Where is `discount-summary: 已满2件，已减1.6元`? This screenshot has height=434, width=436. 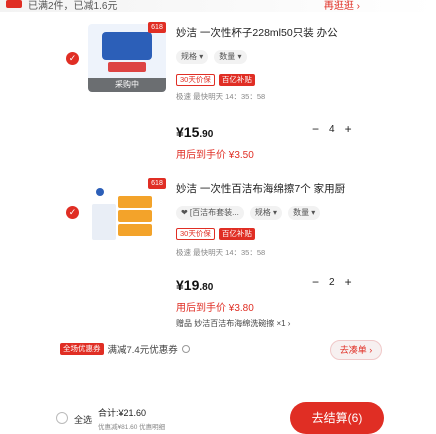 discount-summary: 已满2件，已减1.6元 is located at coordinates (73, 6).